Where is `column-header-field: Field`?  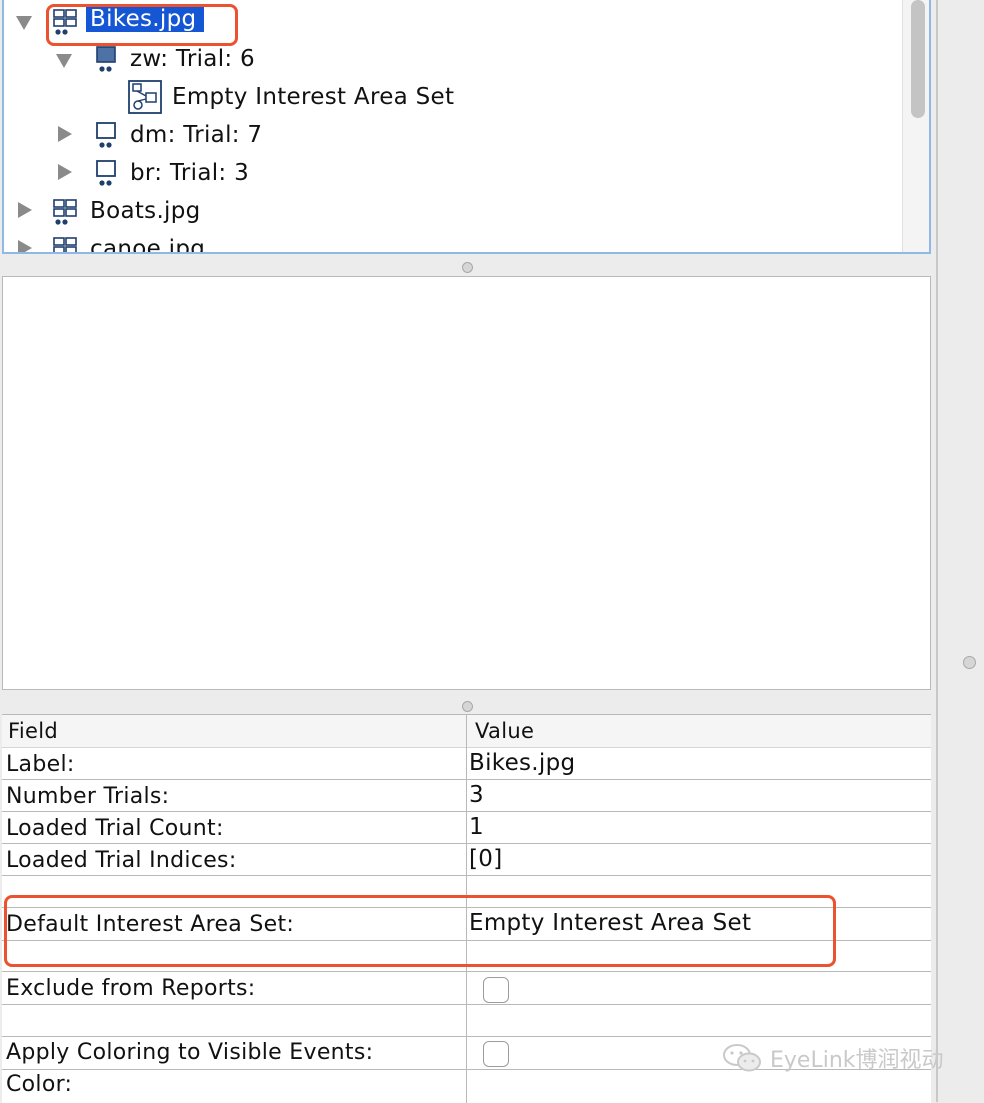
column-header-field: Field is located at coordinates (234, 731).